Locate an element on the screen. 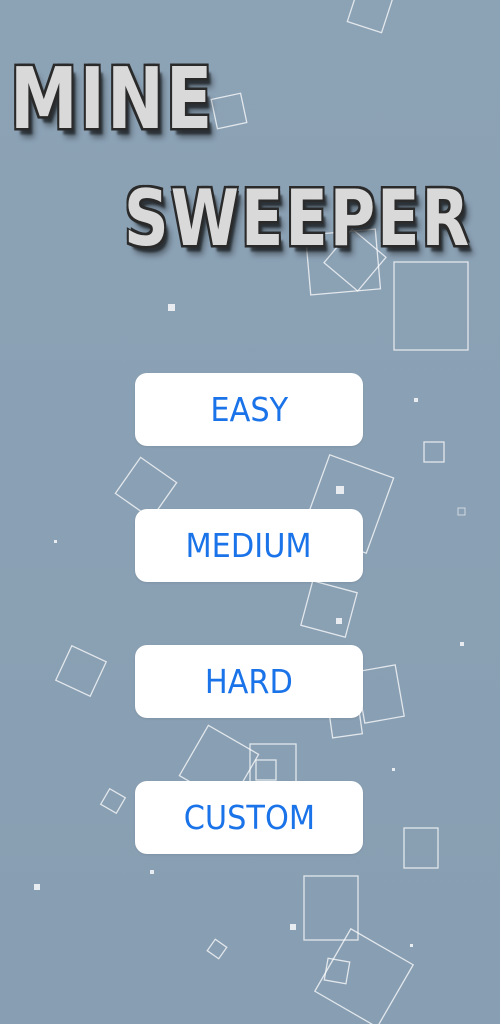  custom-button: CUSTOM is located at coordinates (249, 817).